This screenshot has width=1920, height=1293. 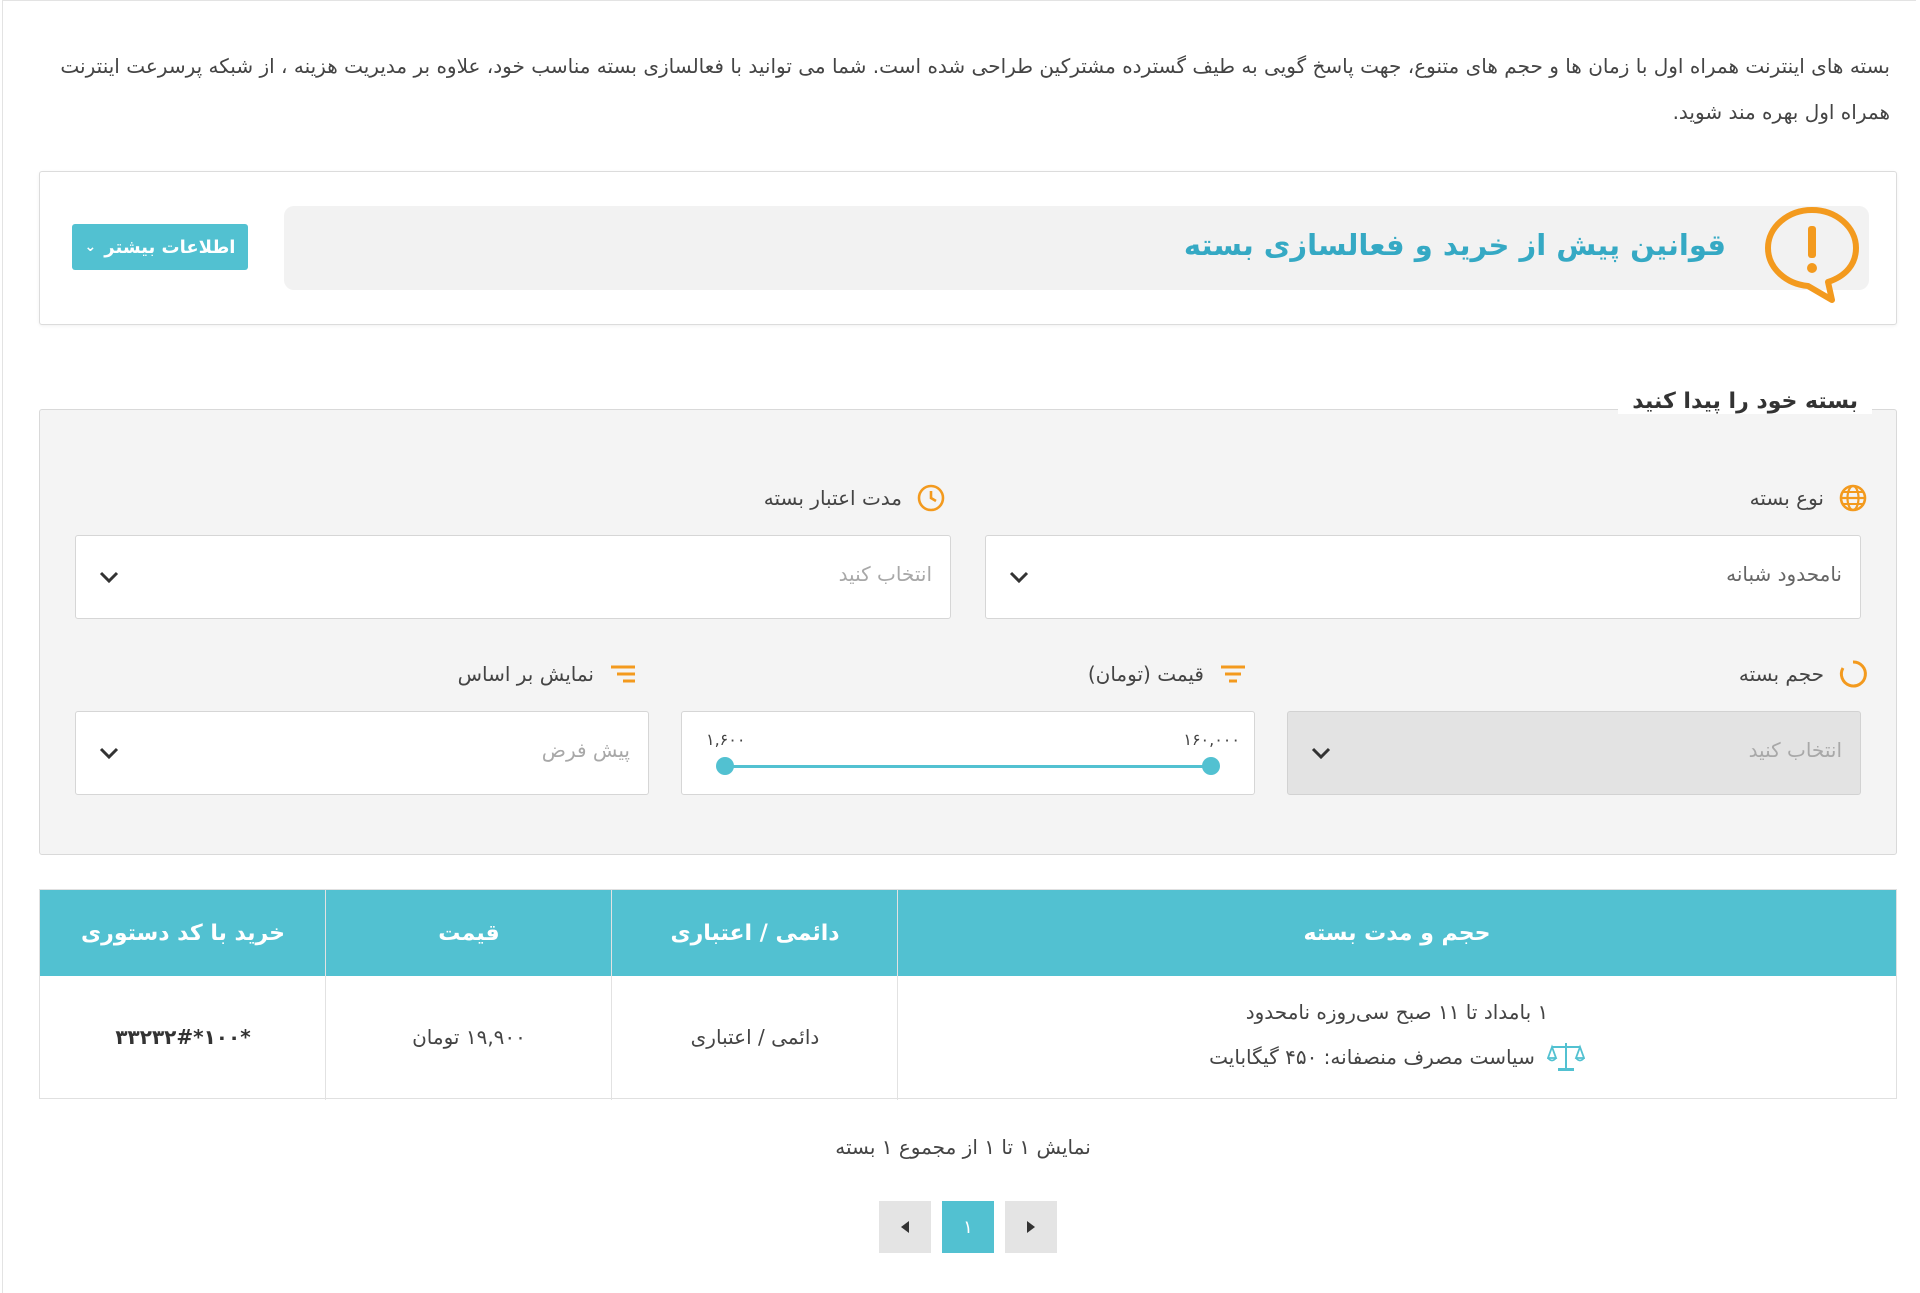 What do you see at coordinates (1781, 674) in the screenshot?
I see `volume-label: حجم بسته` at bounding box center [1781, 674].